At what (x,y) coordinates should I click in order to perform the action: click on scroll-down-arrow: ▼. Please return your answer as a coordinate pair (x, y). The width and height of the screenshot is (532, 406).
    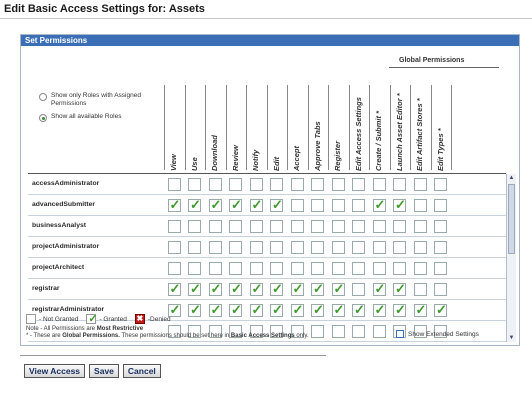
    Looking at the image, I should click on (511, 338).